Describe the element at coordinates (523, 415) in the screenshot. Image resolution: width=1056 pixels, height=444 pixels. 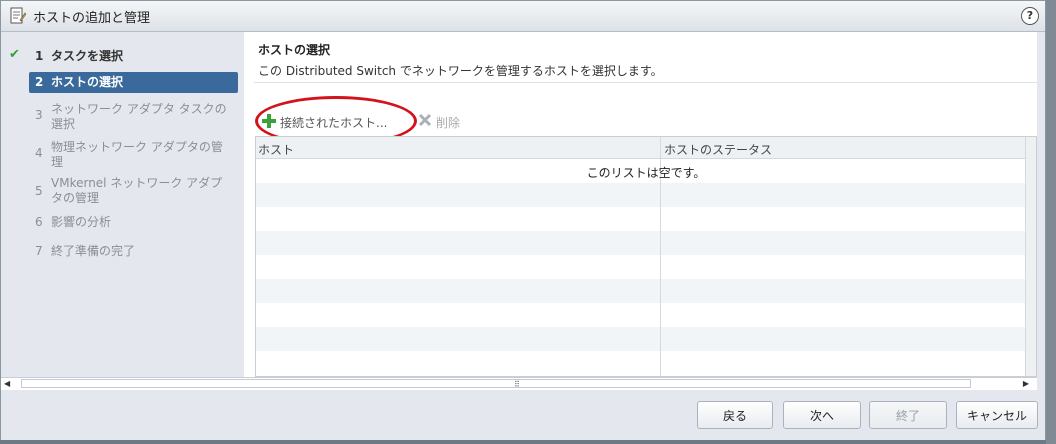
I see `dialog-footer: 戻る 次へ 終了 キャンセル` at that location.